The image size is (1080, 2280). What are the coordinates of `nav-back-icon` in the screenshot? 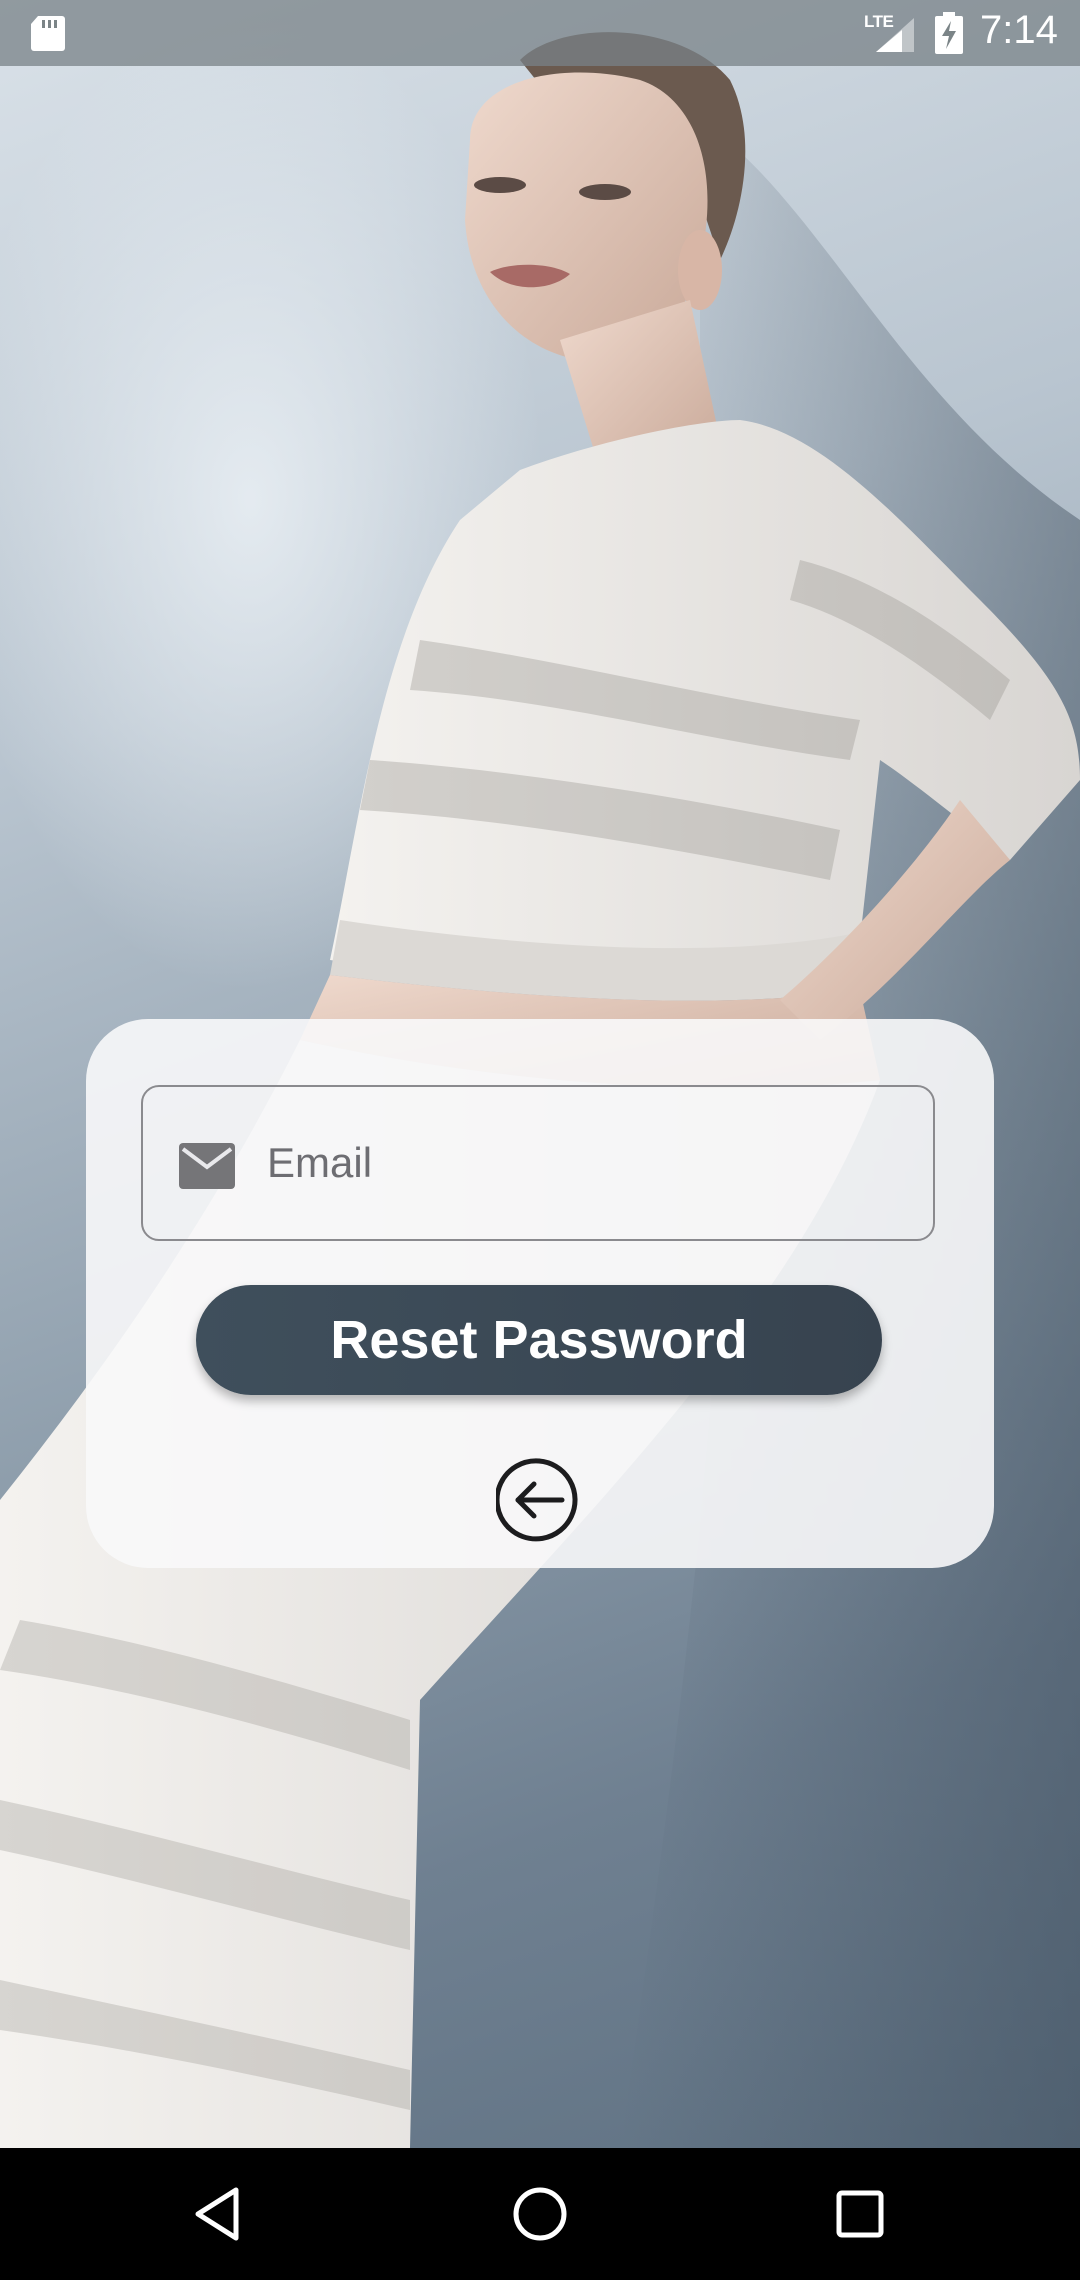 It's located at (220, 2214).